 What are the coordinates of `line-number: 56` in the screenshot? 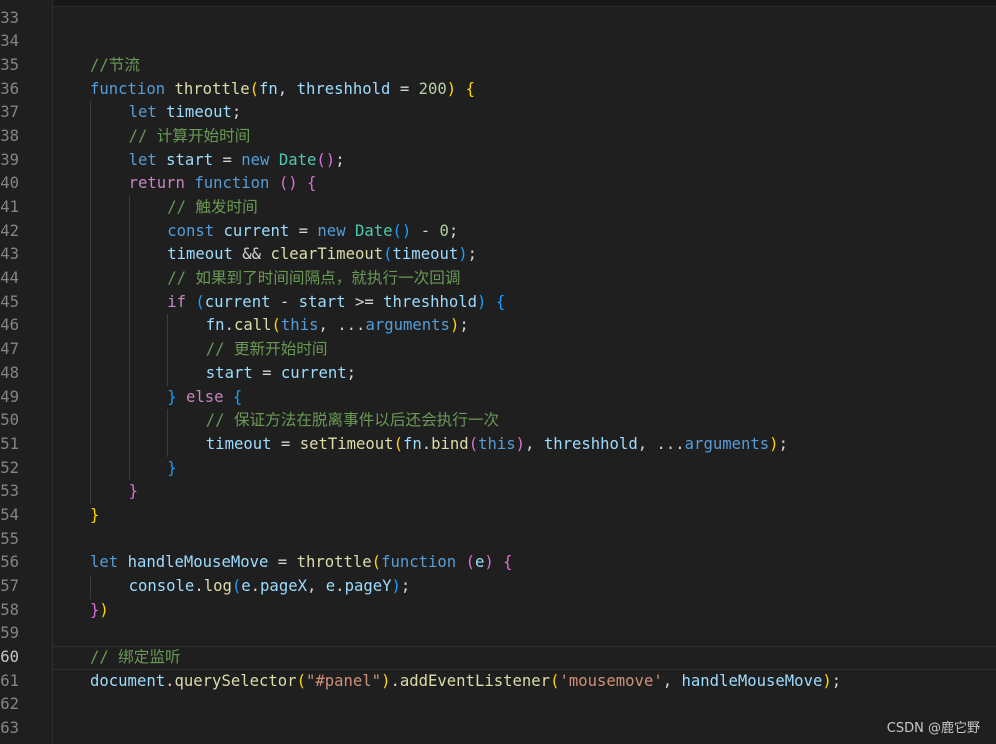 It's located at (9, 562).